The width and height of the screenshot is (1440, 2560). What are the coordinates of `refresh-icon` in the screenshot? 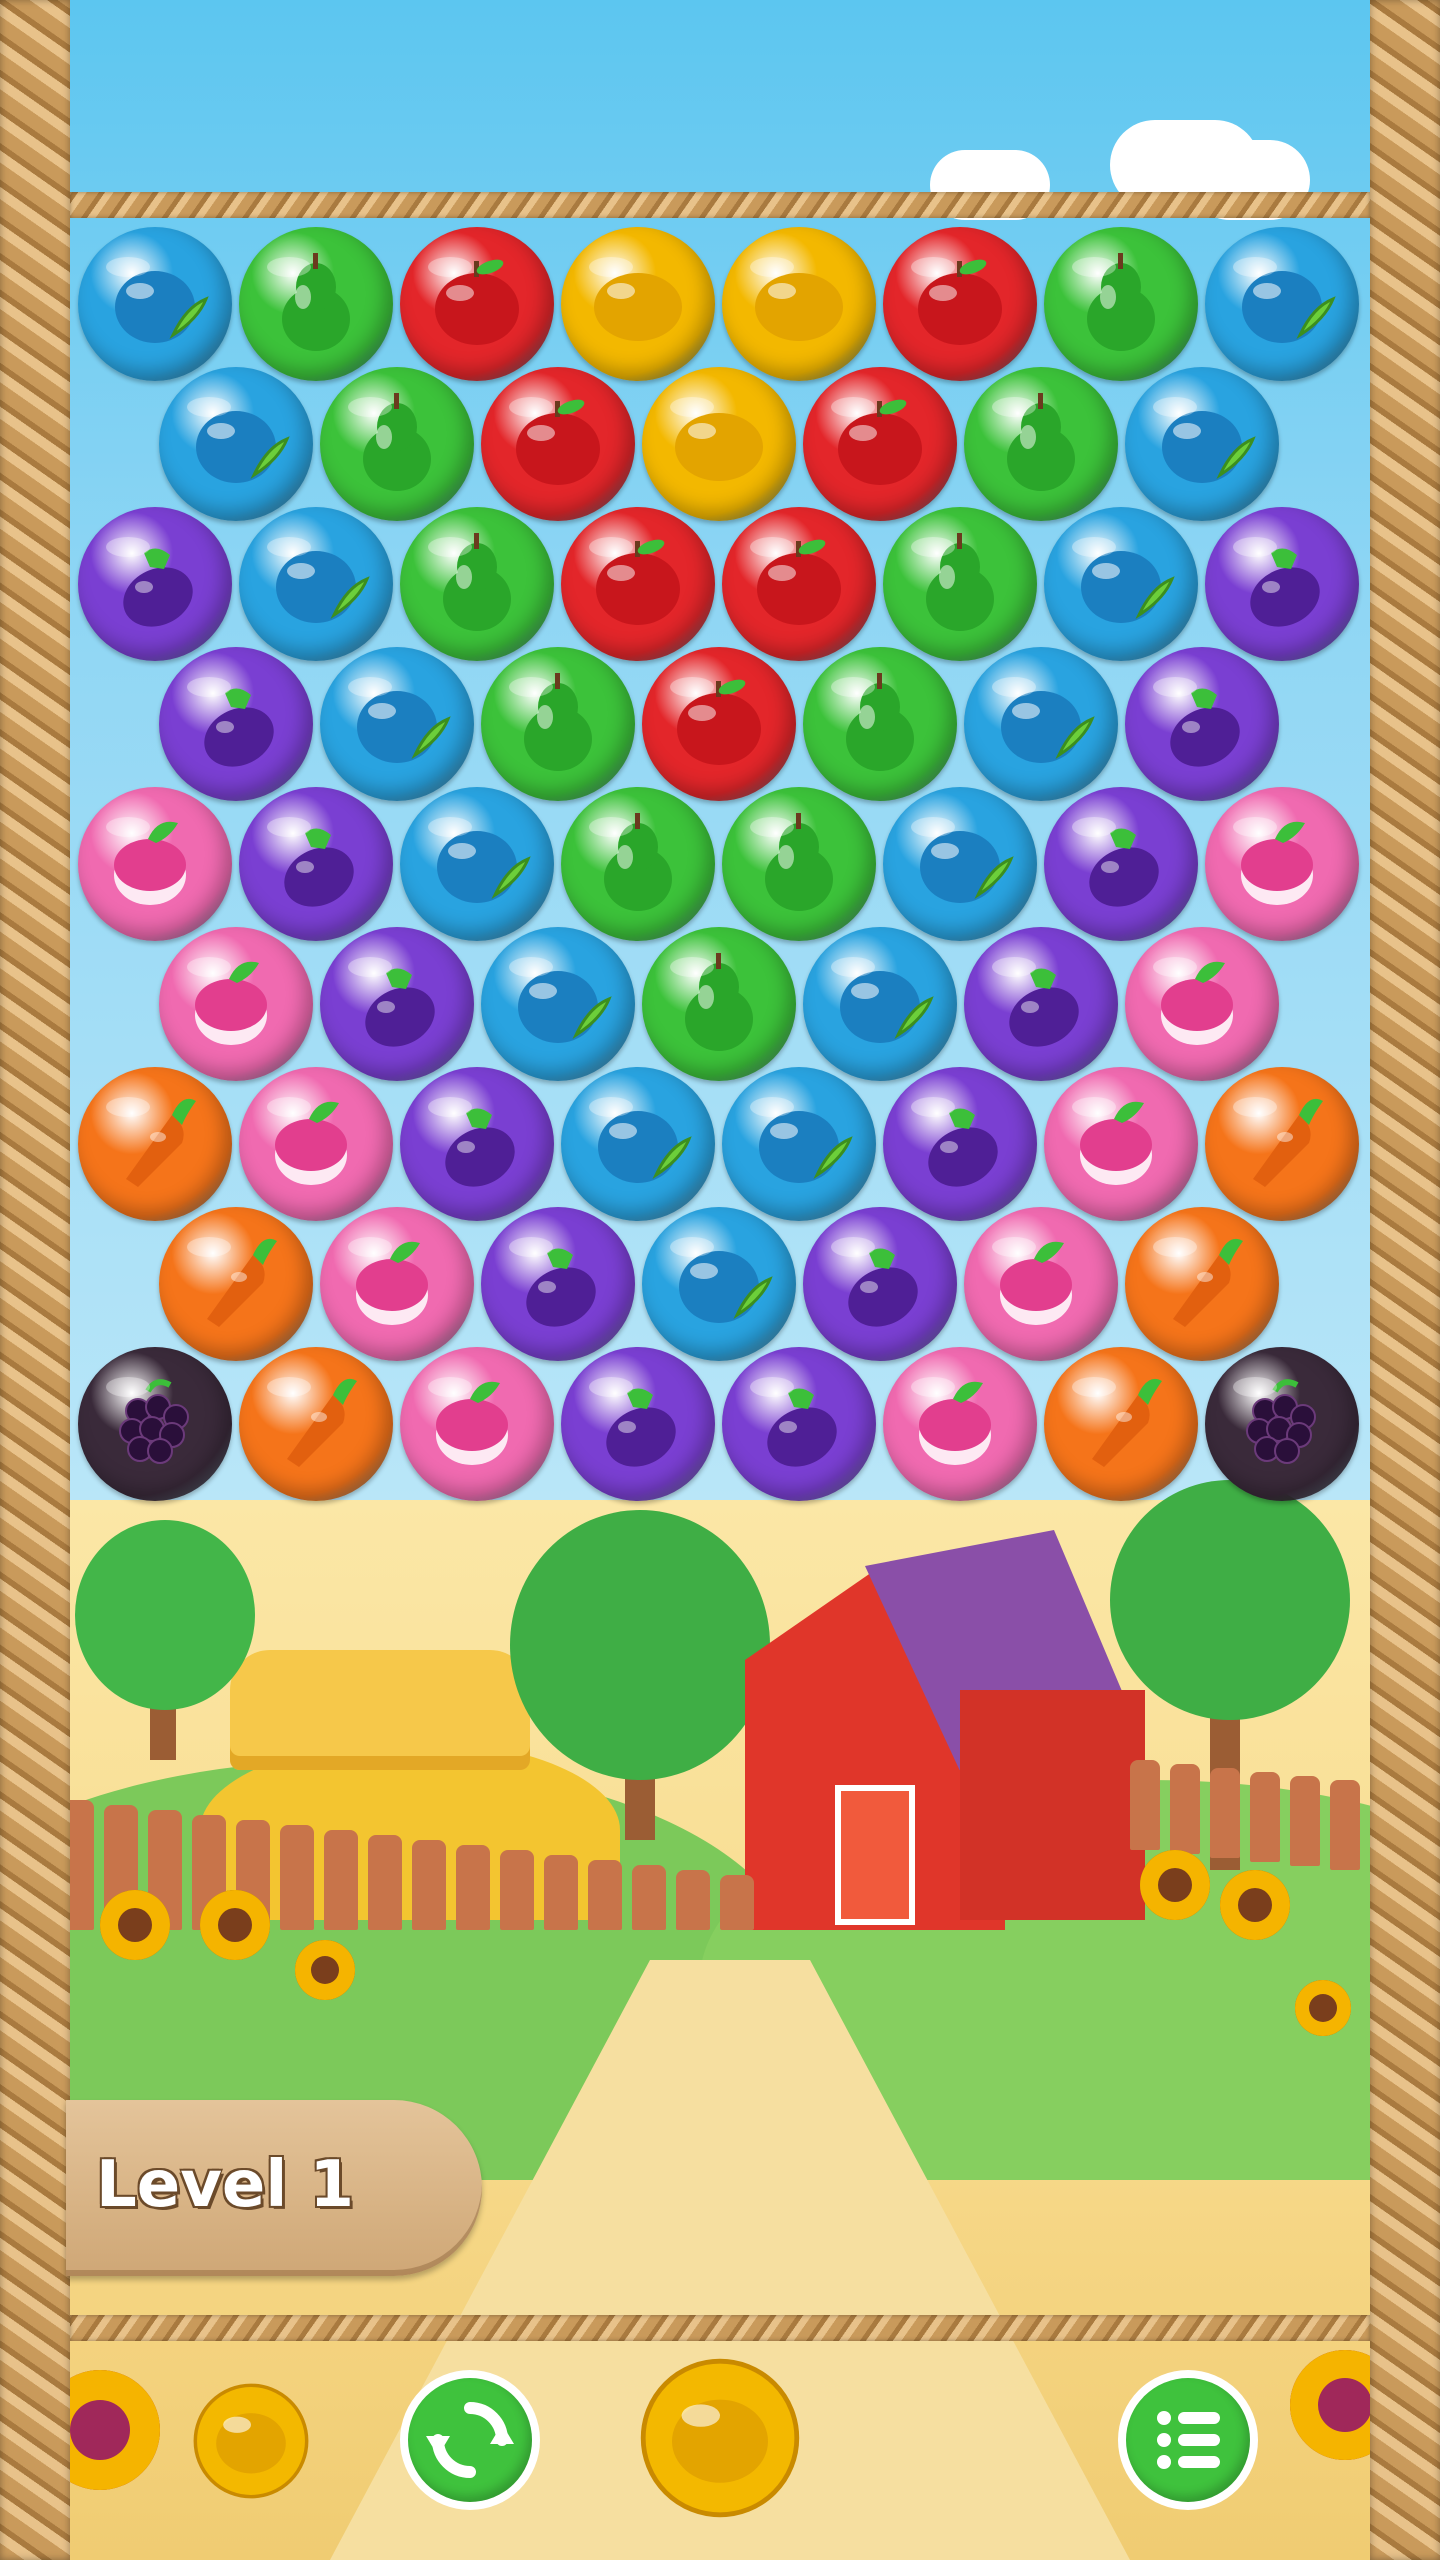 It's located at (470, 2440).